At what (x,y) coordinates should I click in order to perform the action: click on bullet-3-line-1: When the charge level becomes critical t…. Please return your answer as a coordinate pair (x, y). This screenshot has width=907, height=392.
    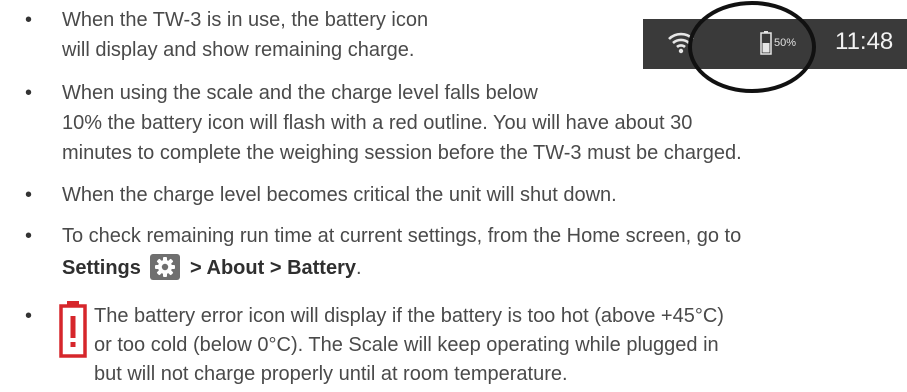
    Looking at the image, I should click on (339, 195).